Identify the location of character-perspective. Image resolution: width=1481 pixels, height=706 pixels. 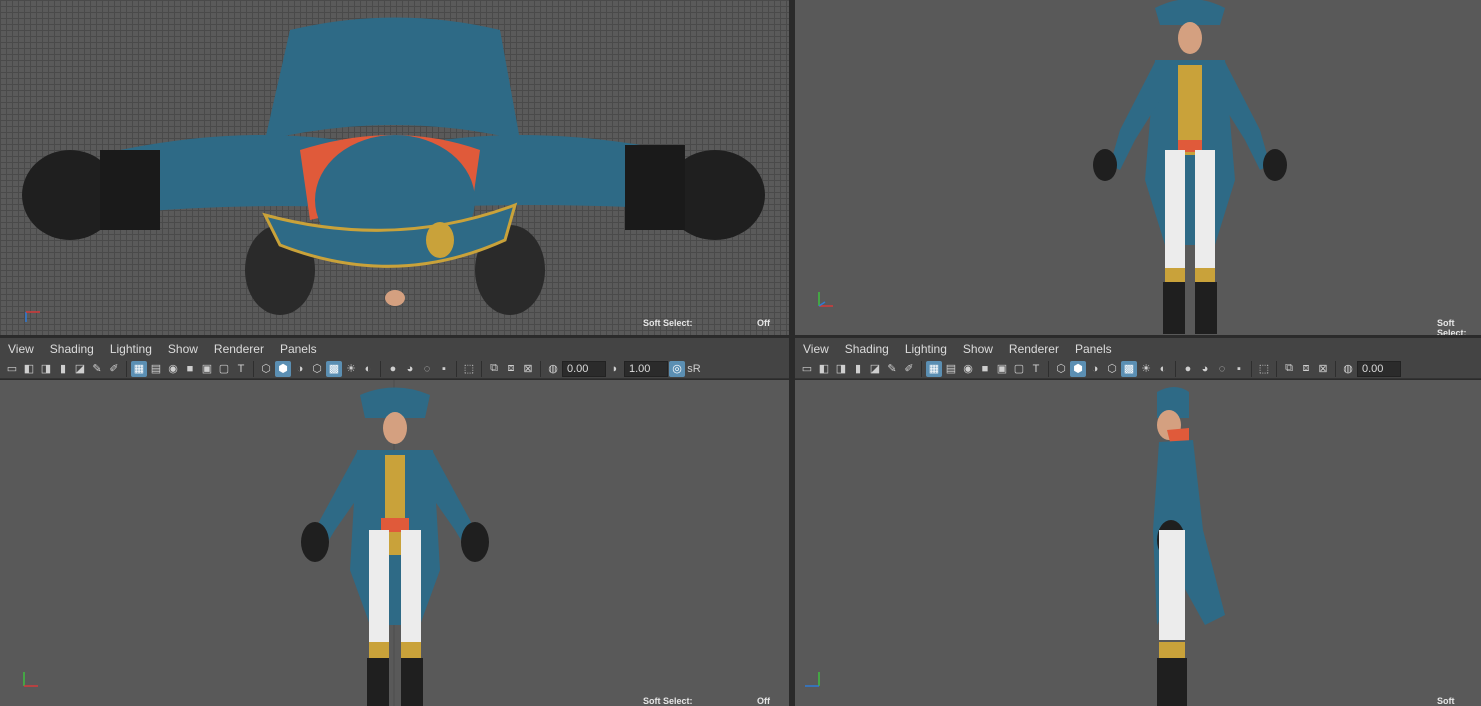
(1190, 167).